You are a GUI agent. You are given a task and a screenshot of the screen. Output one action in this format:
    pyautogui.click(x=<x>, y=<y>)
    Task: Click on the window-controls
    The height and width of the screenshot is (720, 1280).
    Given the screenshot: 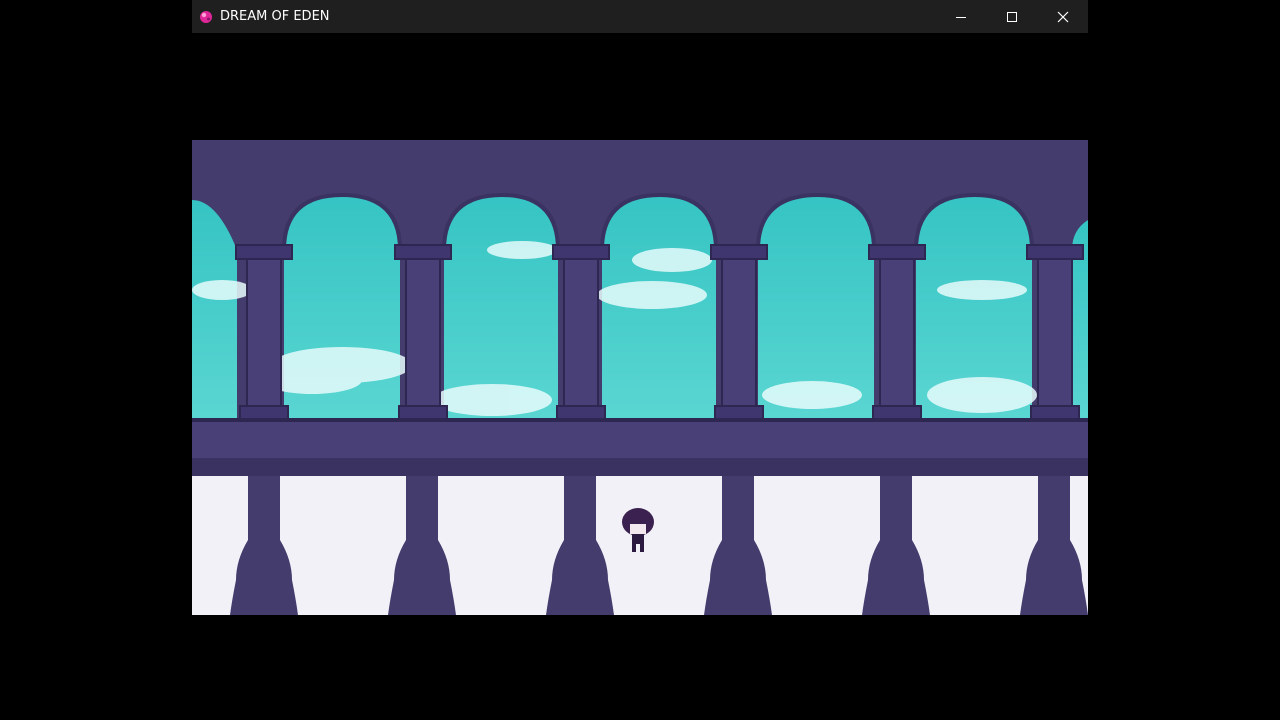 What is the action you would take?
    pyautogui.click(x=1011, y=16)
    